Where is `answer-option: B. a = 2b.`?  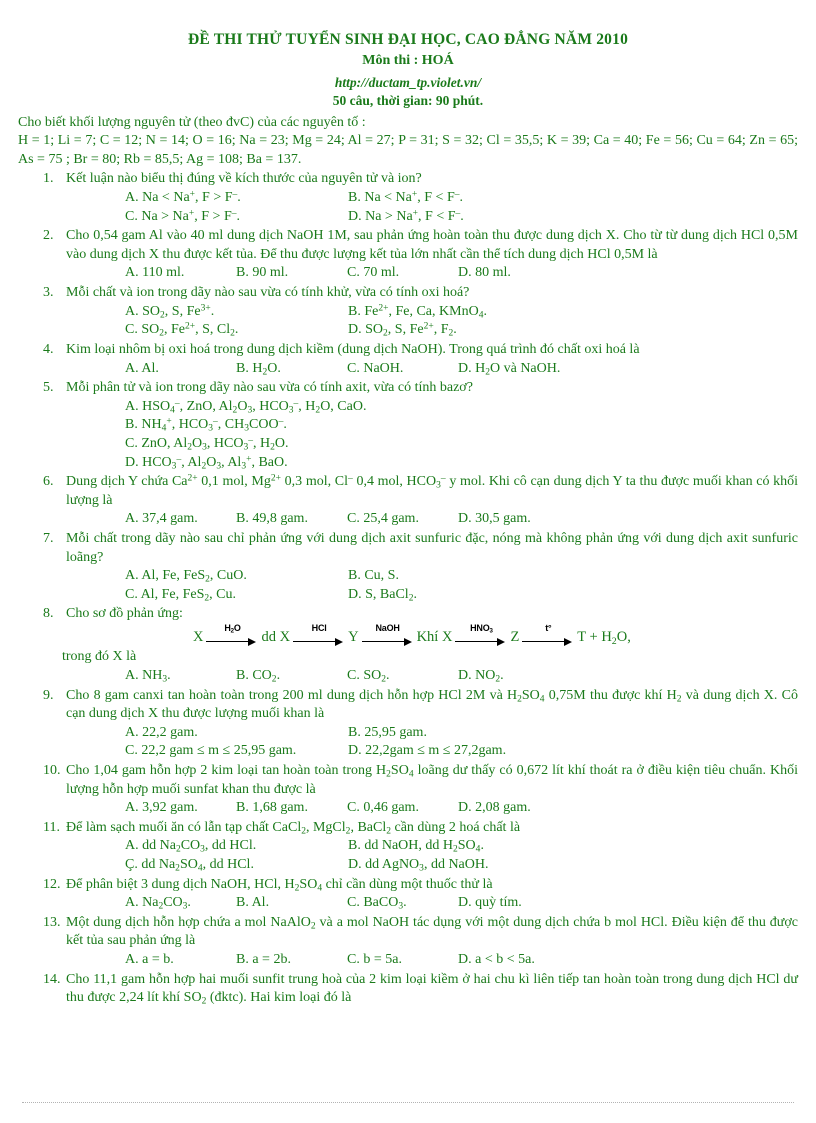 answer-option: B. a = 2b. is located at coordinates (291, 960).